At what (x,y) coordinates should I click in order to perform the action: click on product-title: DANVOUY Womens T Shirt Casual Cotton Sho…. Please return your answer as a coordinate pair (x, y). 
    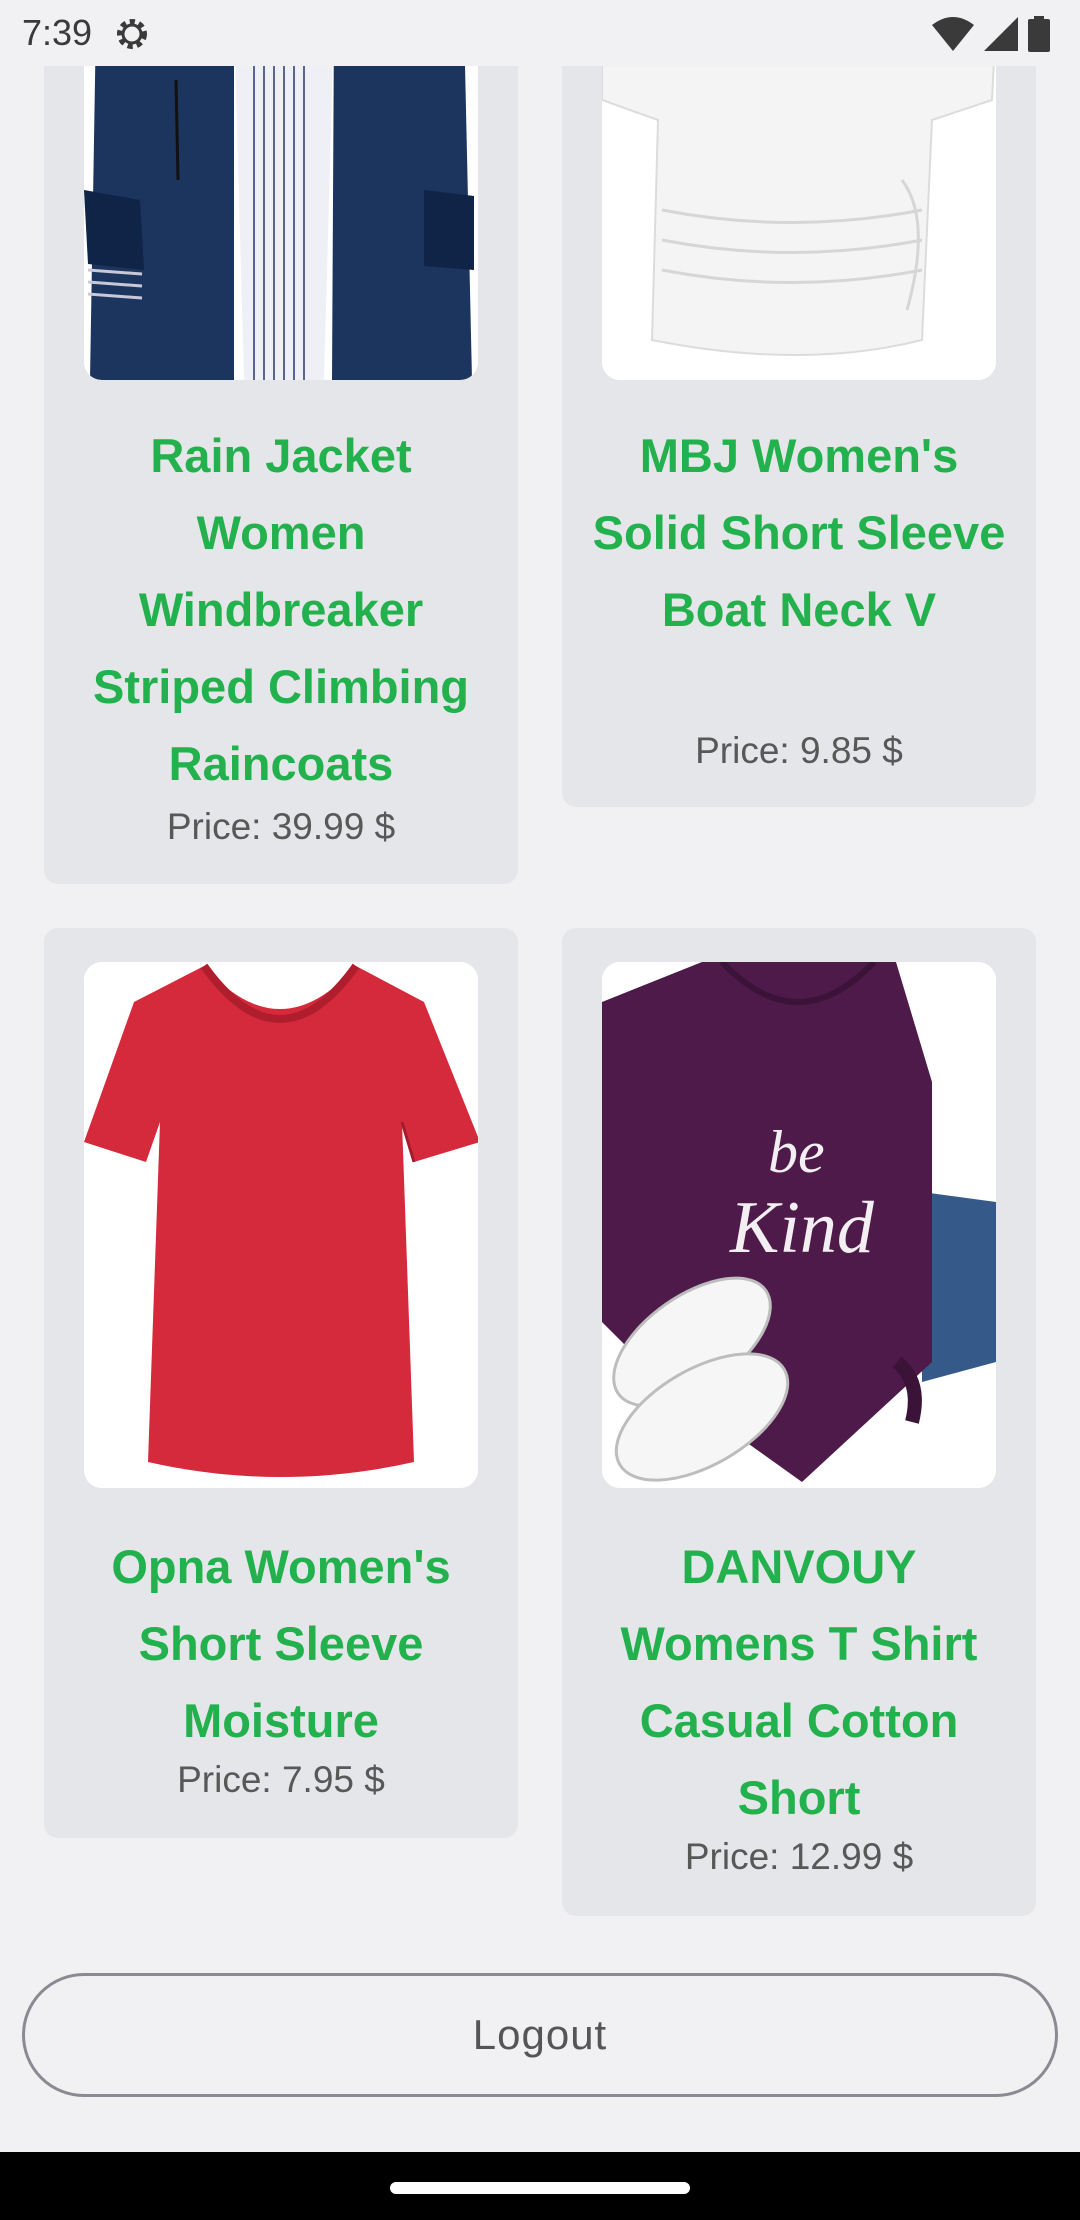
    Looking at the image, I should click on (799, 1682).